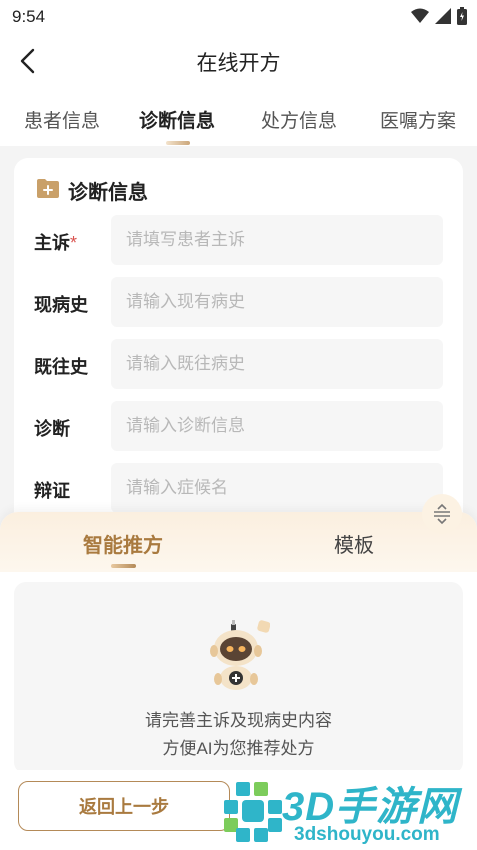  What do you see at coordinates (238, 720) in the screenshot?
I see `empty-hint-line1: 请完善主诉及现病史内容` at bounding box center [238, 720].